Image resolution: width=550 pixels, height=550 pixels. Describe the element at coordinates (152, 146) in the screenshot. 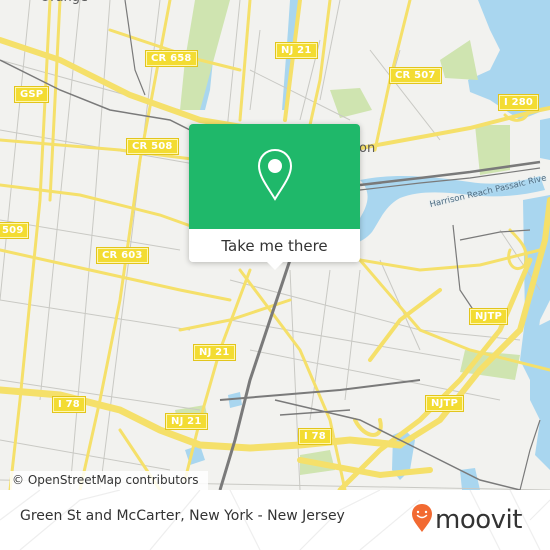

I see `route-shield-cr508: CR 508` at that location.